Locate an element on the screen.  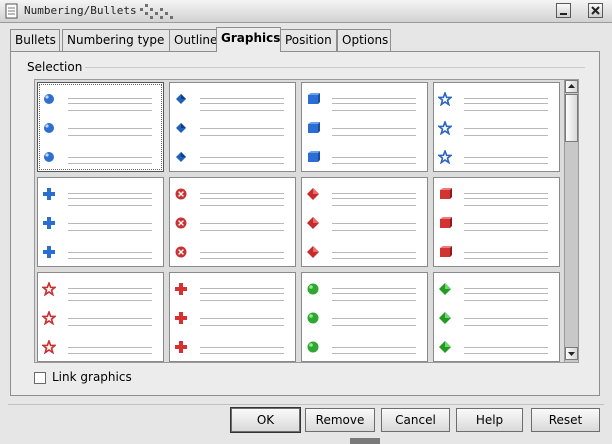
document-icon is located at coordinates (11, 11).